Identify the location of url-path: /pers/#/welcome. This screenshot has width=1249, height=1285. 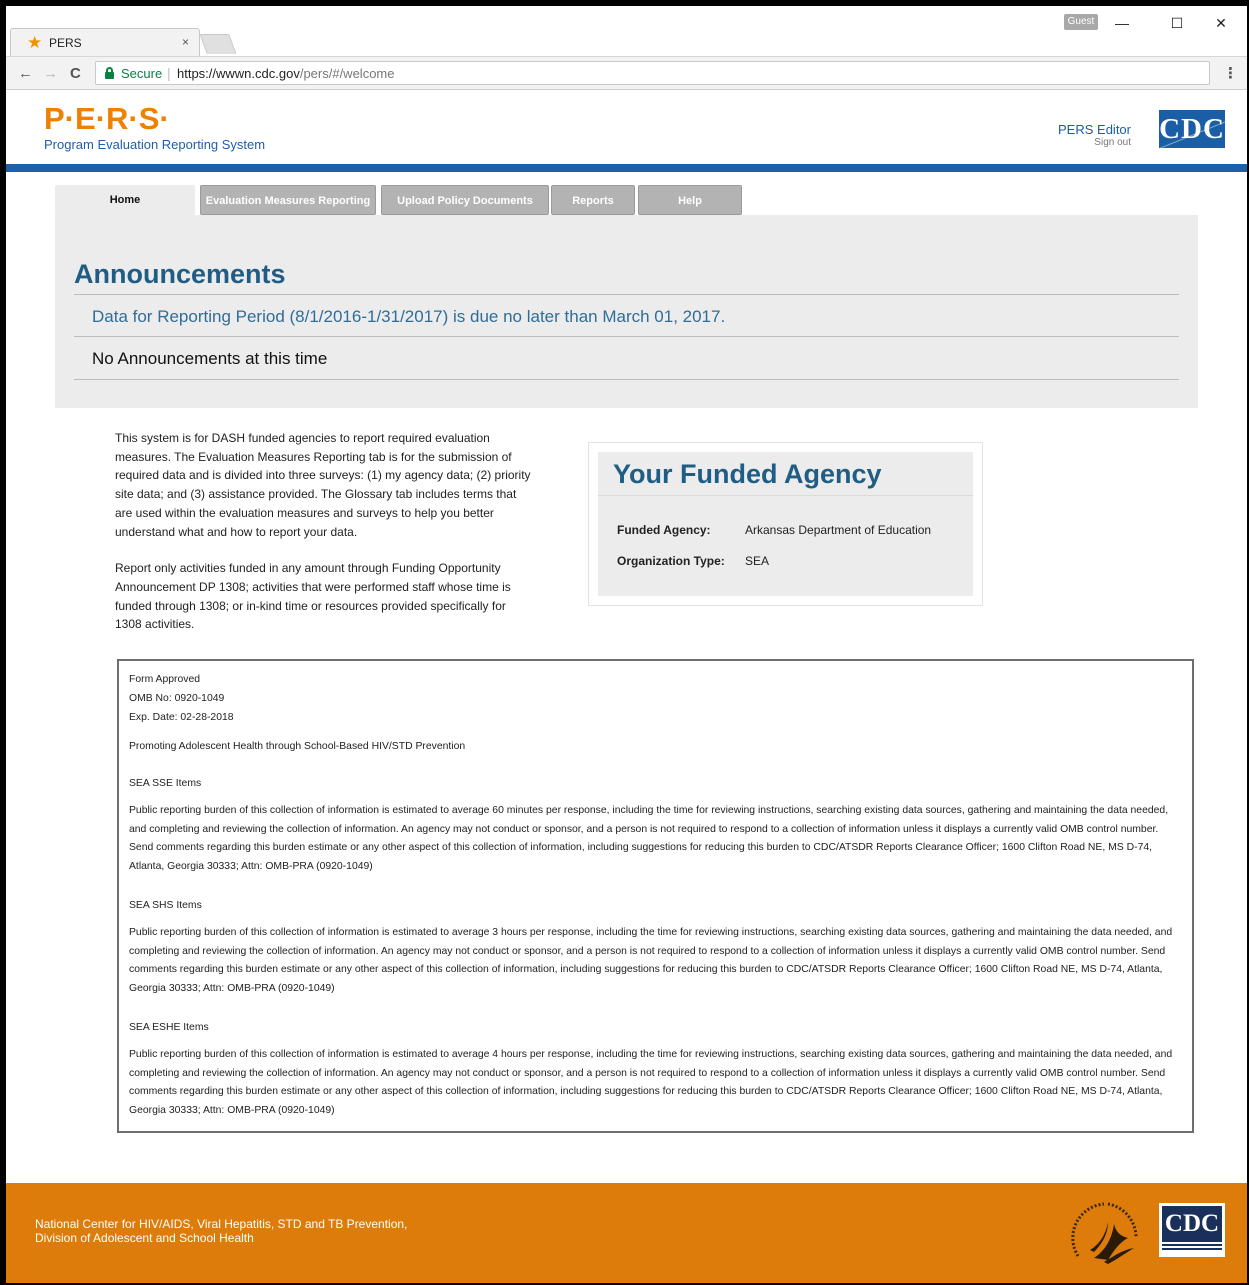
(347, 73).